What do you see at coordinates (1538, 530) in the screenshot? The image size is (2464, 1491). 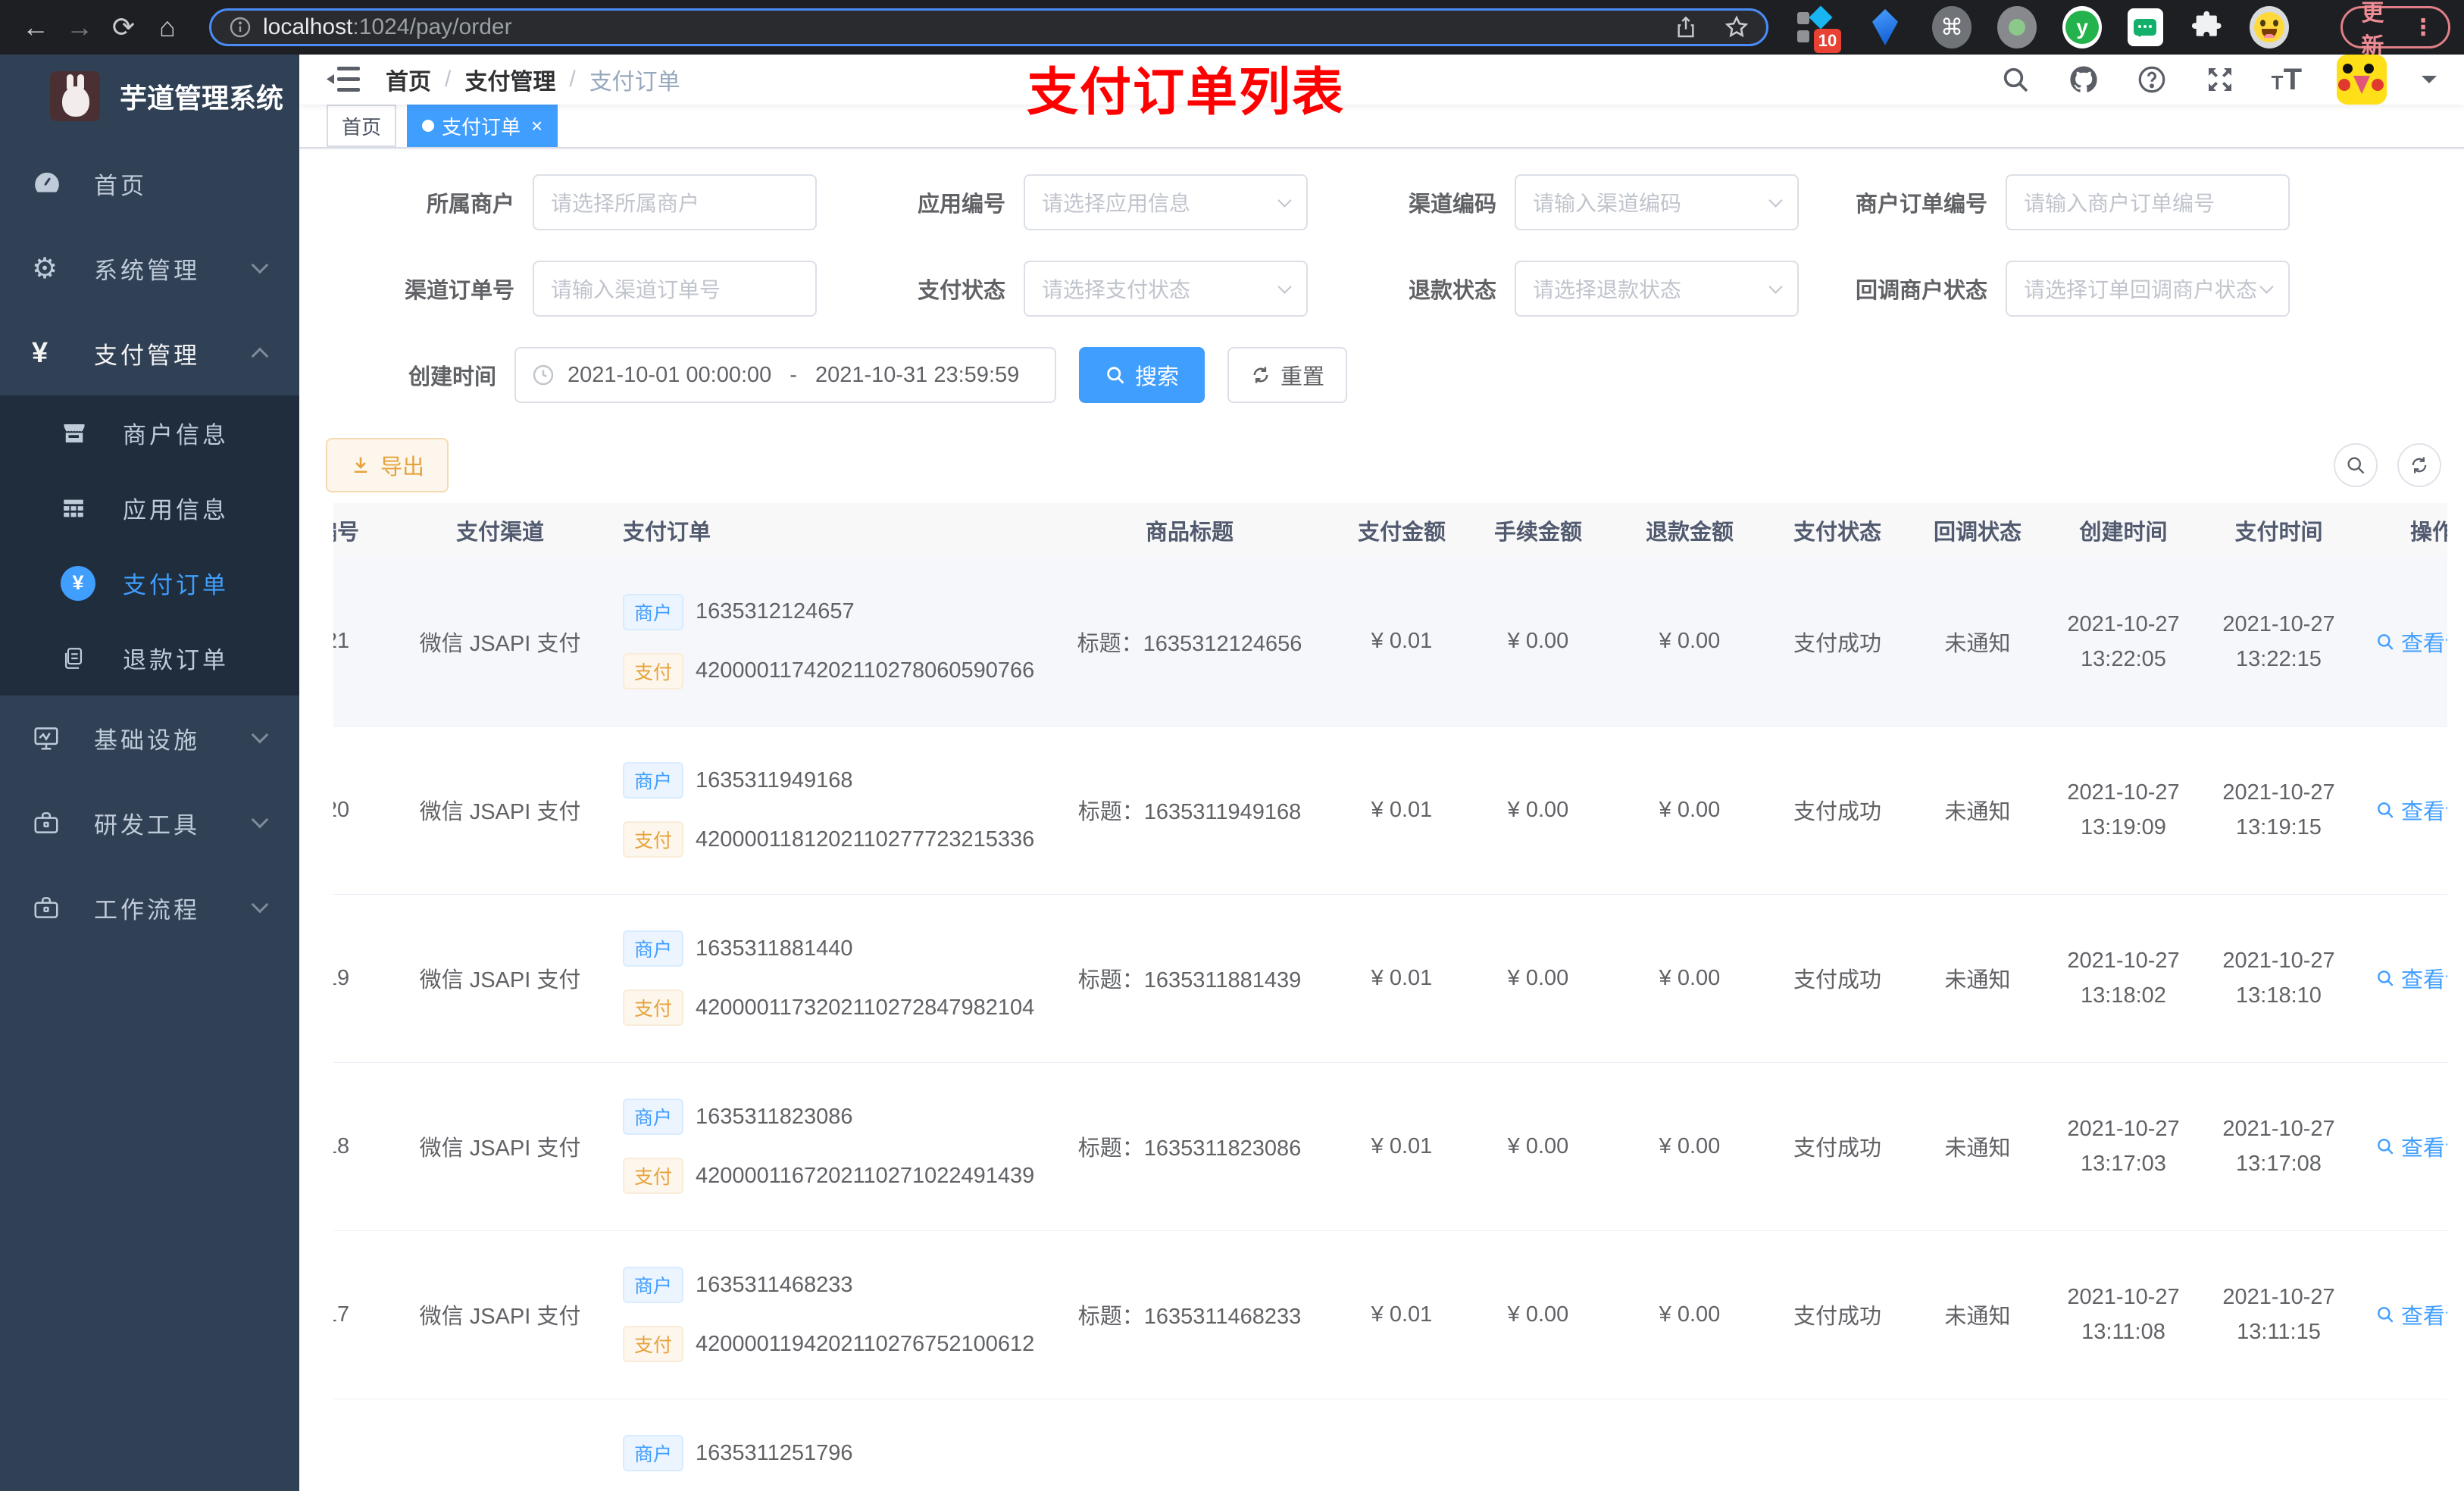 I see `col-fee: 手续金额` at bounding box center [1538, 530].